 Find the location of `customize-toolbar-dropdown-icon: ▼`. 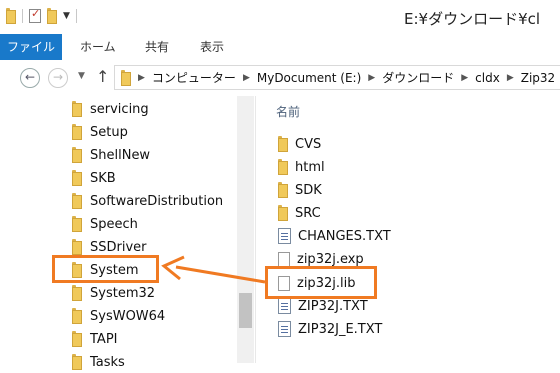

customize-toolbar-dropdown-icon: ▼ is located at coordinates (66, 16).